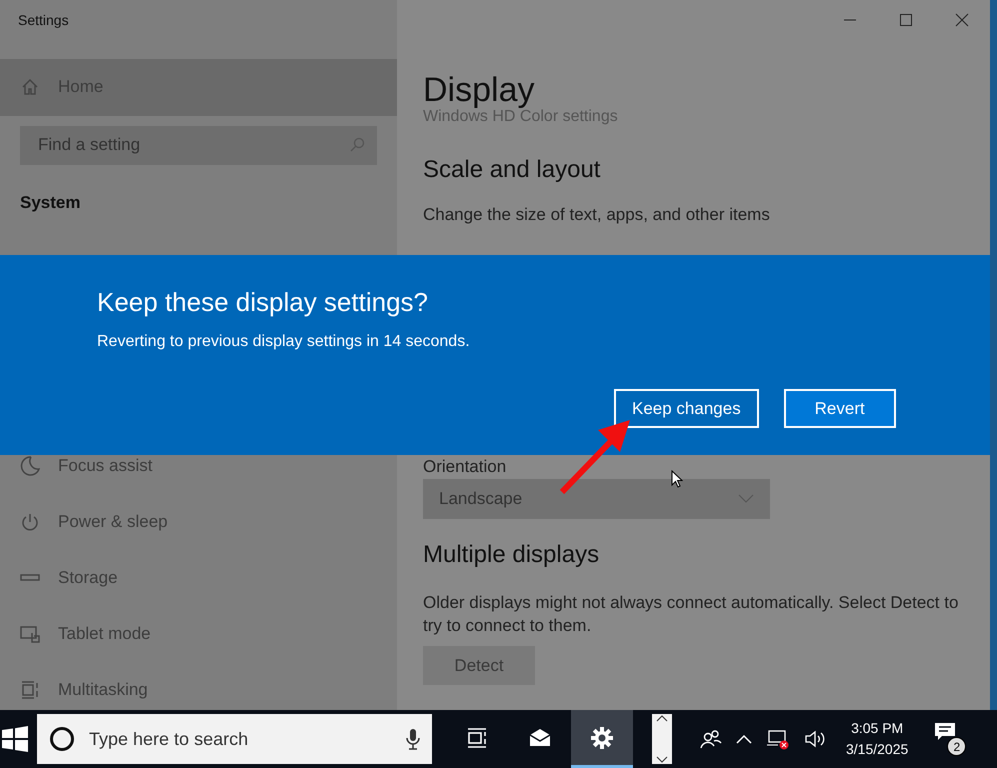 The height and width of the screenshot is (768, 997). I want to click on dialog-message: Reverting to previous display settings in 14 seconds., so click(284, 342).